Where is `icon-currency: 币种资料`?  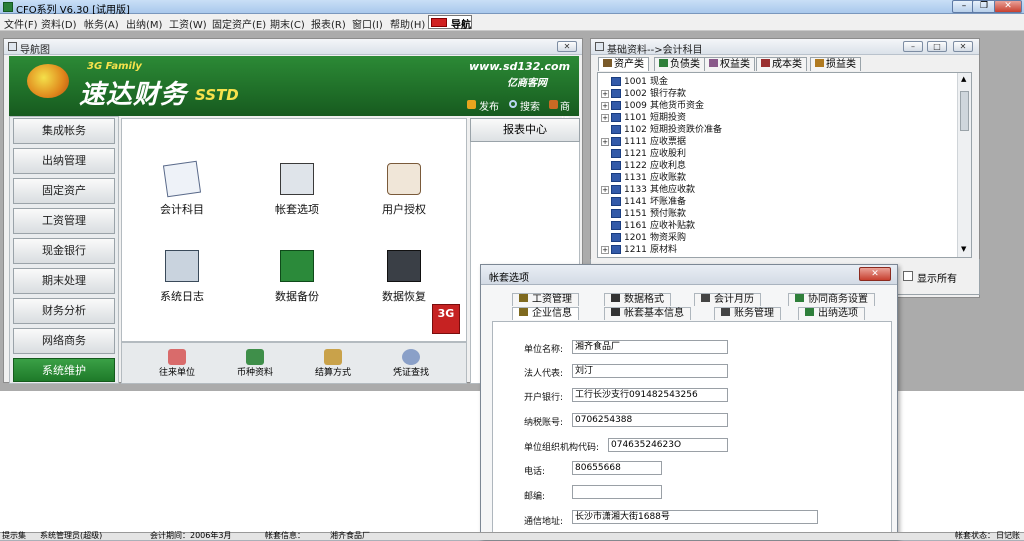
icon-currency: 币种资料 is located at coordinates (255, 363).